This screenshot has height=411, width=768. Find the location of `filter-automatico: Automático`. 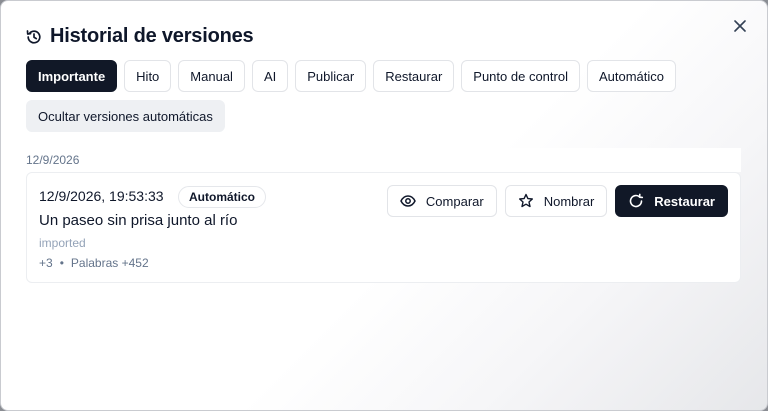

filter-automatico: Automático is located at coordinates (631, 76).